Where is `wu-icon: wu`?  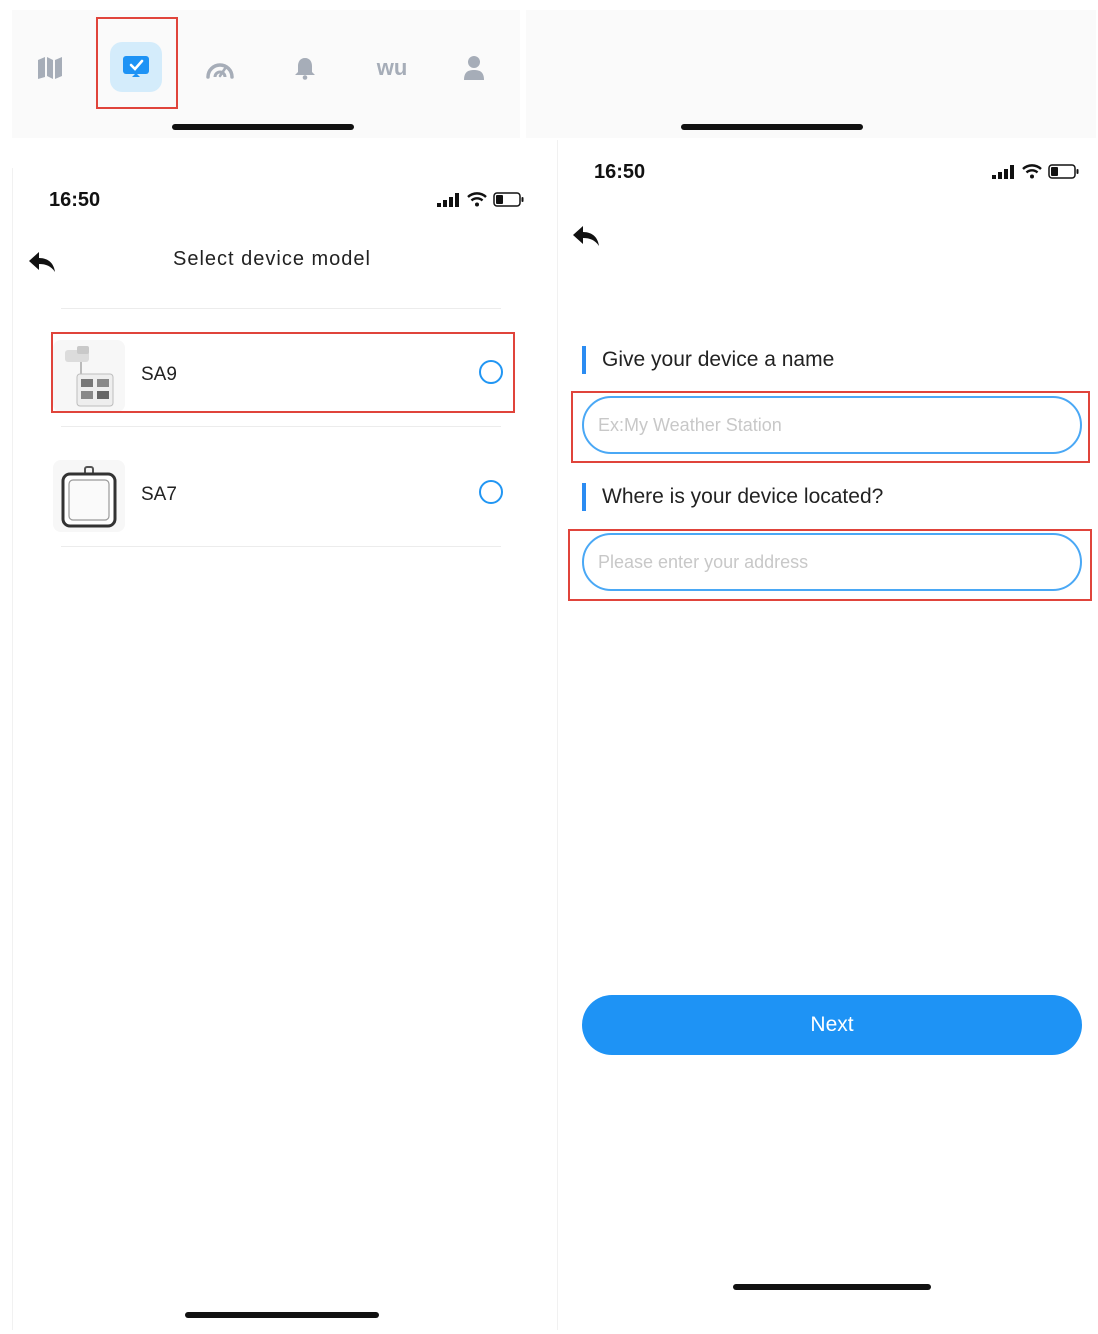
wu-icon: wu is located at coordinates (392, 67).